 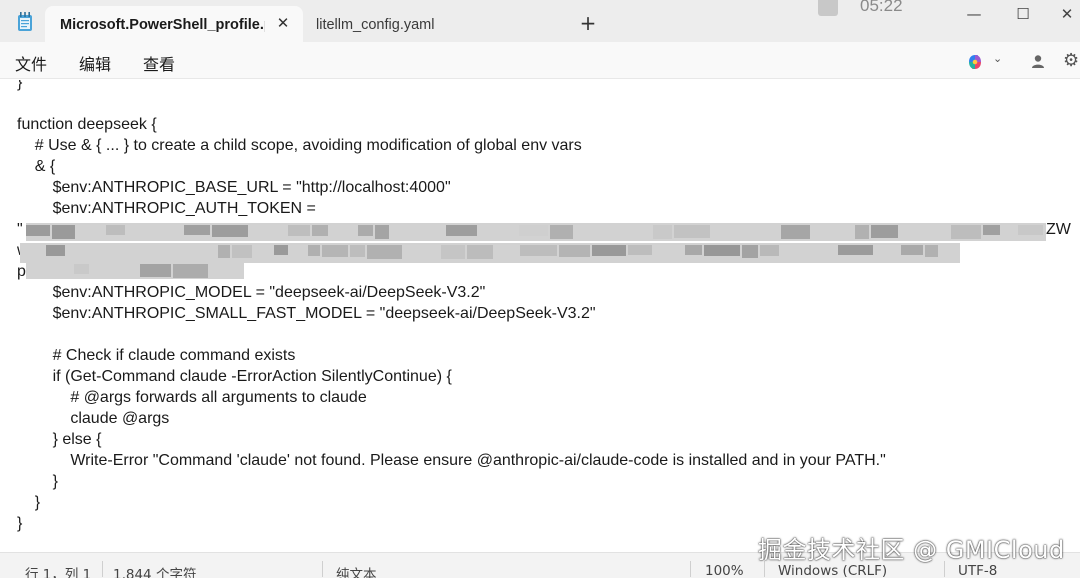 What do you see at coordinates (21, 271) in the screenshot?
I see `code-line: p` at bounding box center [21, 271].